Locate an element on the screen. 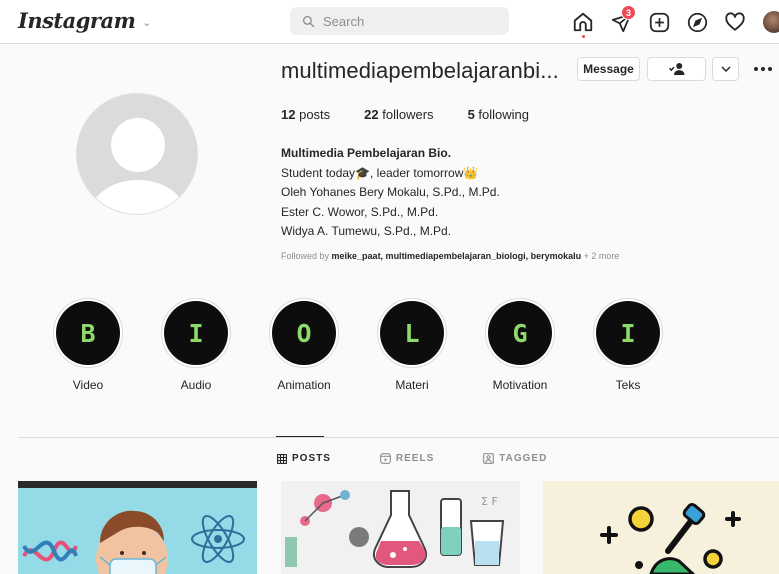  search-input is located at coordinates (408, 21).